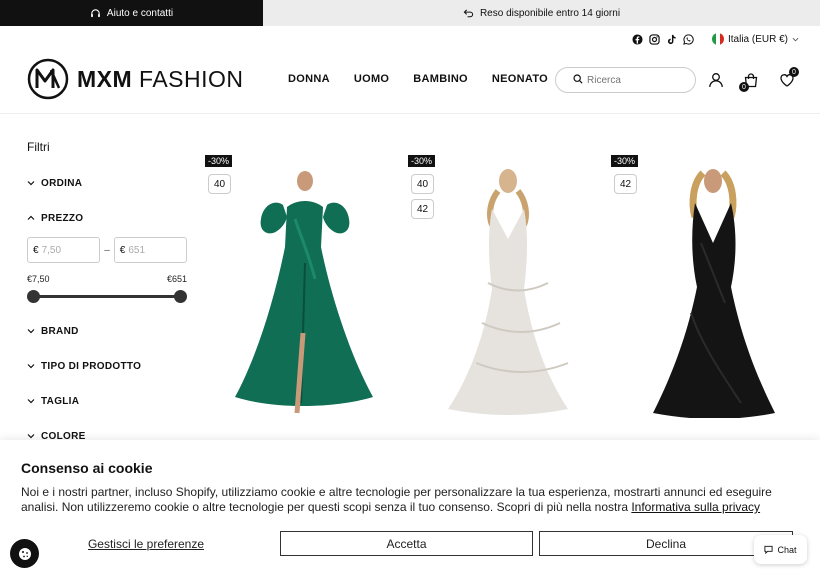  What do you see at coordinates (107, 331) in the screenshot?
I see `facet-brand: BRAND` at bounding box center [107, 331].